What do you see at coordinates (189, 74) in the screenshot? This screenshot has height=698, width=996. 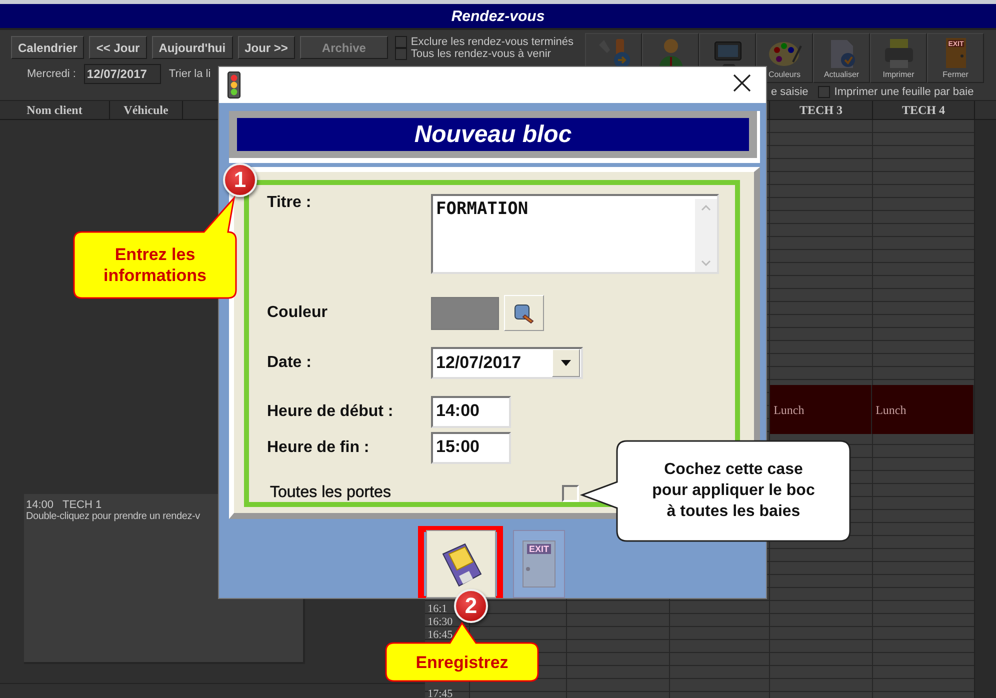 I see `sort-label: Trier la li` at bounding box center [189, 74].